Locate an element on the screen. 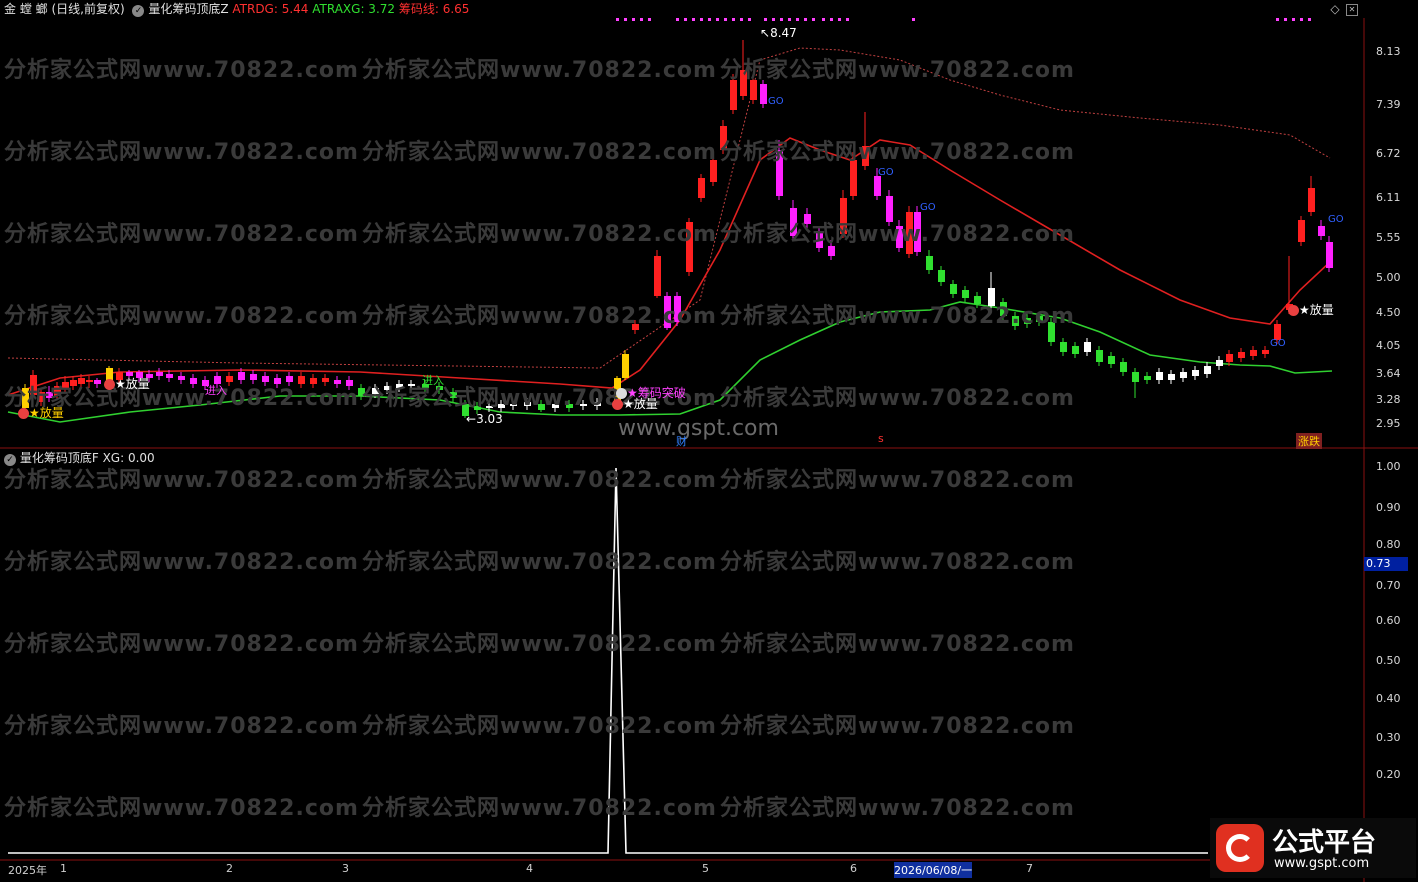 The image size is (1418, 882). sub-tick: 0.90 is located at coordinates (1388, 507).